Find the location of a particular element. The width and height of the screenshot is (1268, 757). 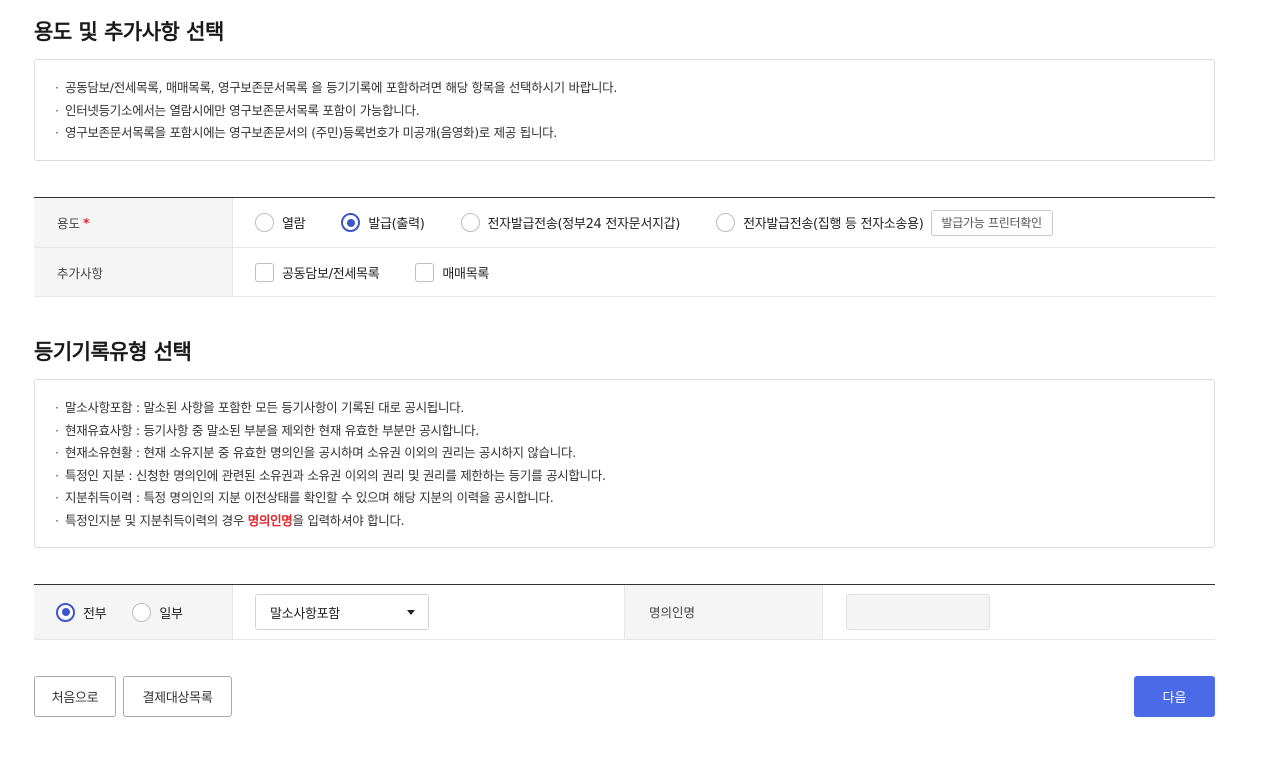

record-type-select: 말소사항포함 is located at coordinates (342, 612).